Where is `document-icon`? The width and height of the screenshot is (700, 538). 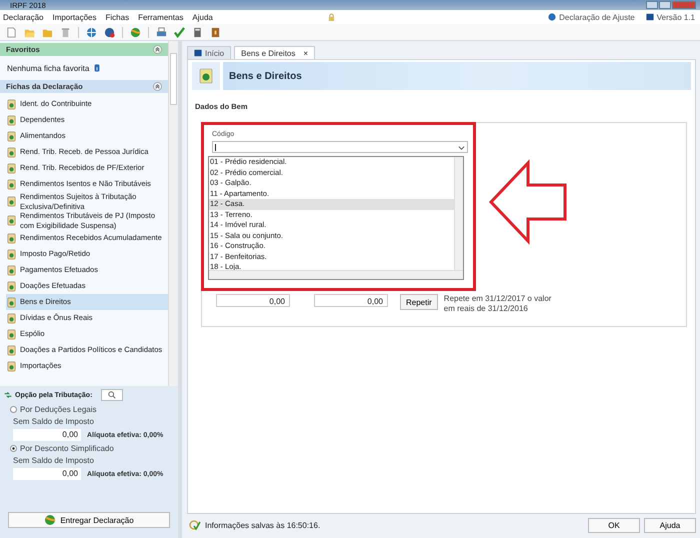
document-icon is located at coordinates (206, 76).